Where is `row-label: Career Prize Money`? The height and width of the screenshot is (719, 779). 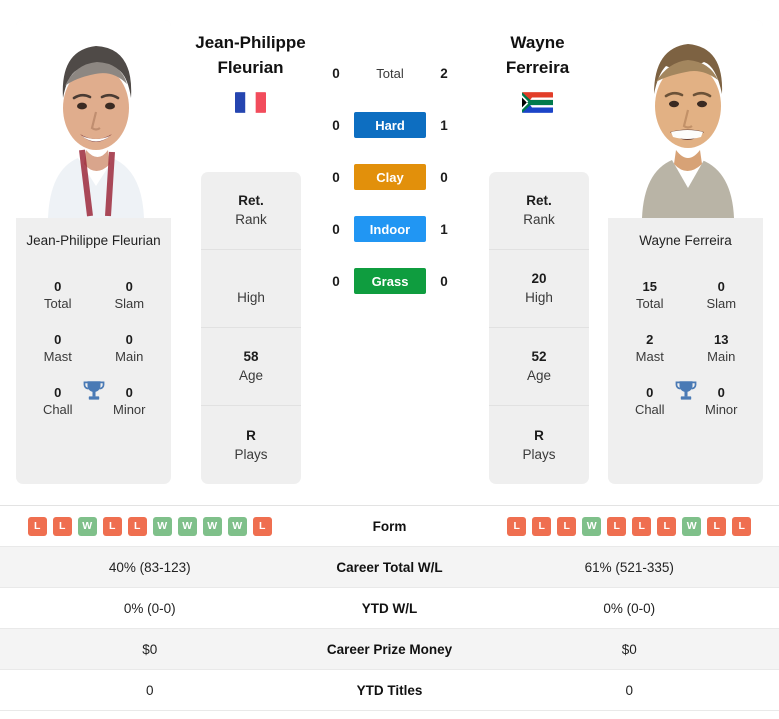
row-label: Career Prize Money is located at coordinates (389, 649).